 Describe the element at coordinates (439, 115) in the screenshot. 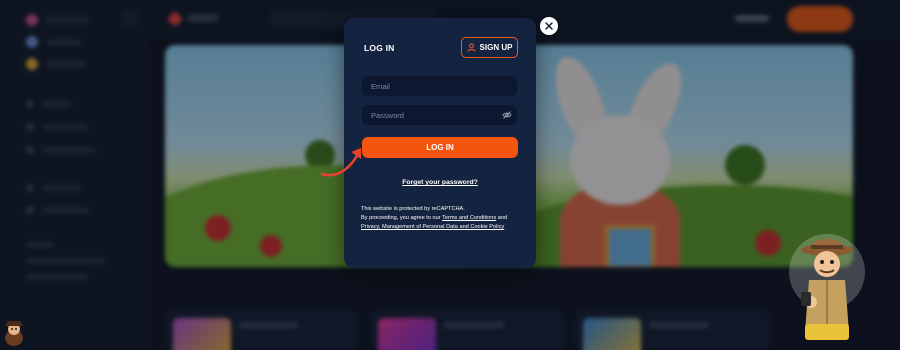

I see `password-field` at that location.